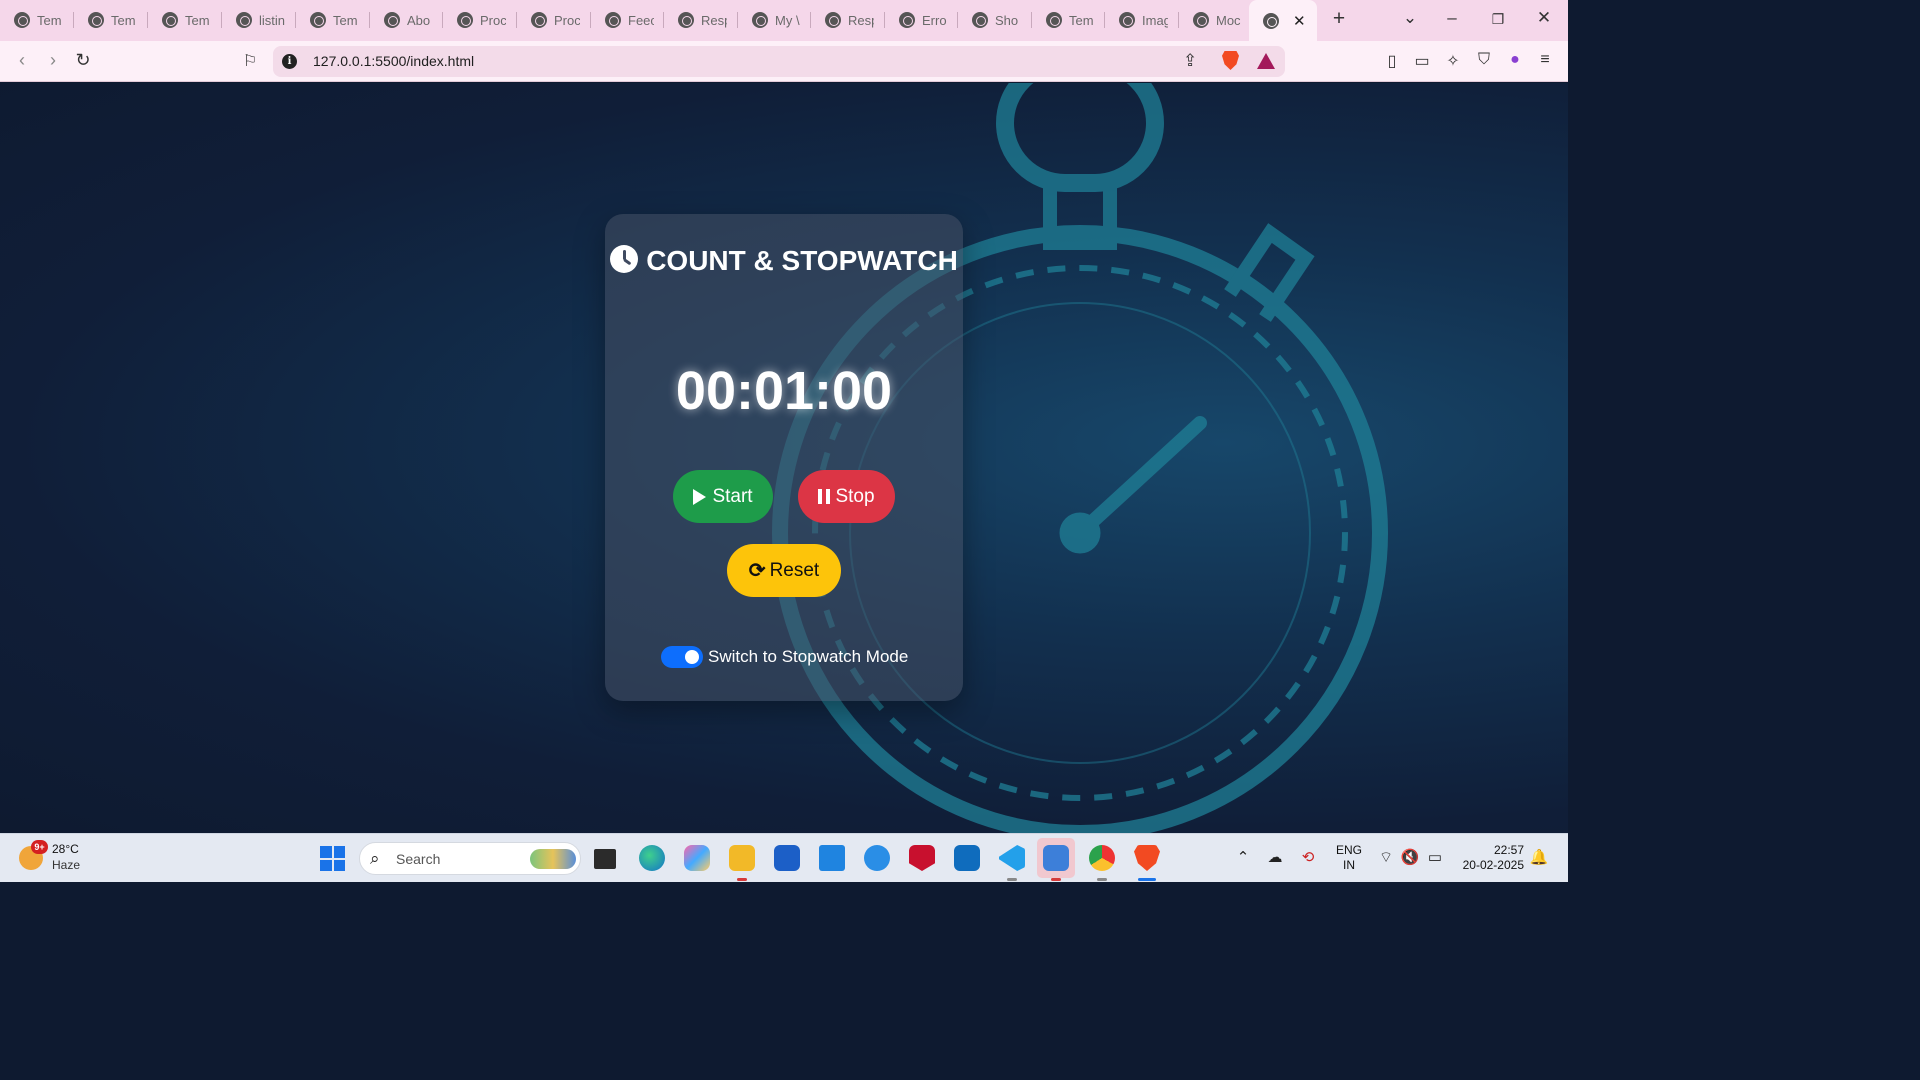 The image size is (1920, 1080). Describe the element at coordinates (774, 20) in the screenshot. I see `browser-tab: My \` at that location.